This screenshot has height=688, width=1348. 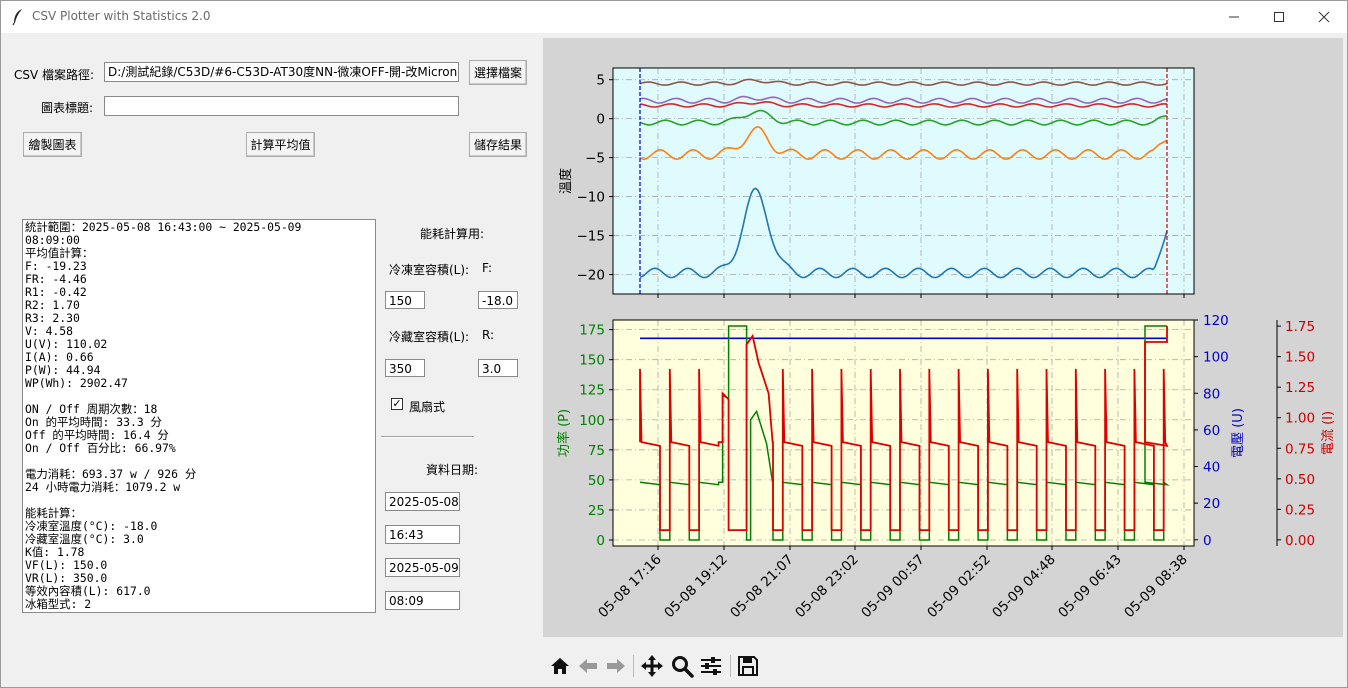 I want to click on fridge-volume-input: 350, so click(x=405, y=368).